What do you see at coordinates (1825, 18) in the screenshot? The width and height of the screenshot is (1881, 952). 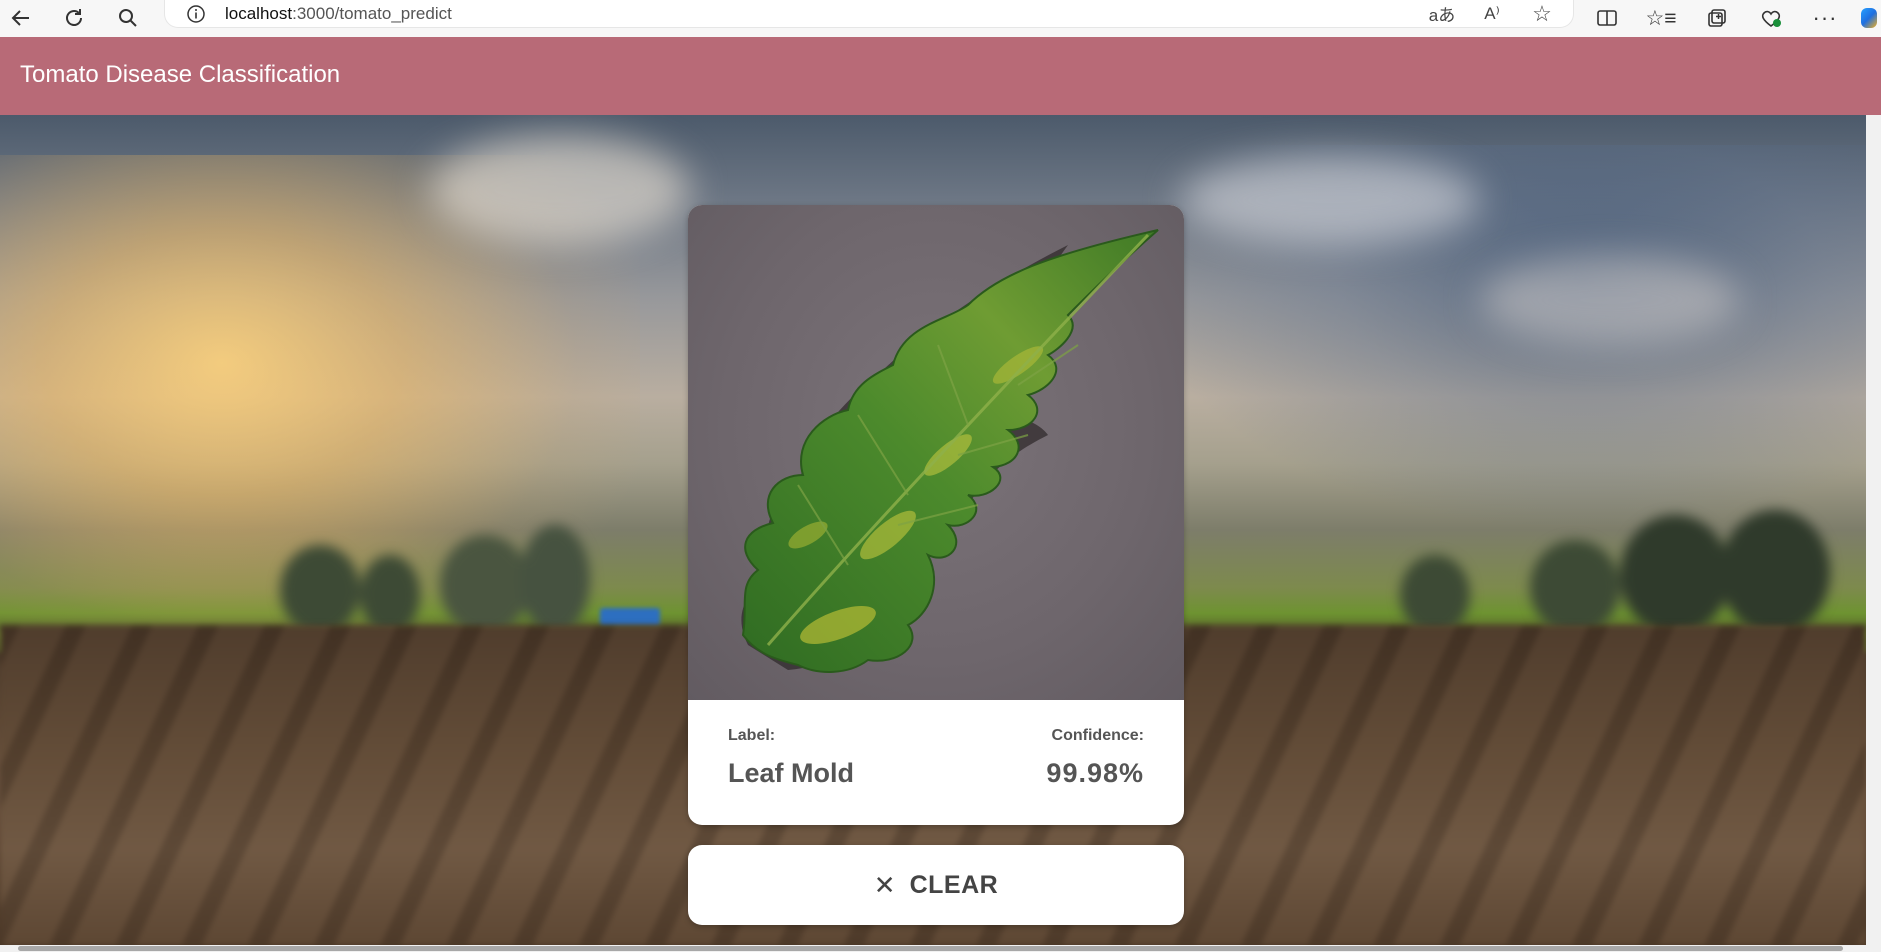 I see `more-menu-icon: ···` at bounding box center [1825, 18].